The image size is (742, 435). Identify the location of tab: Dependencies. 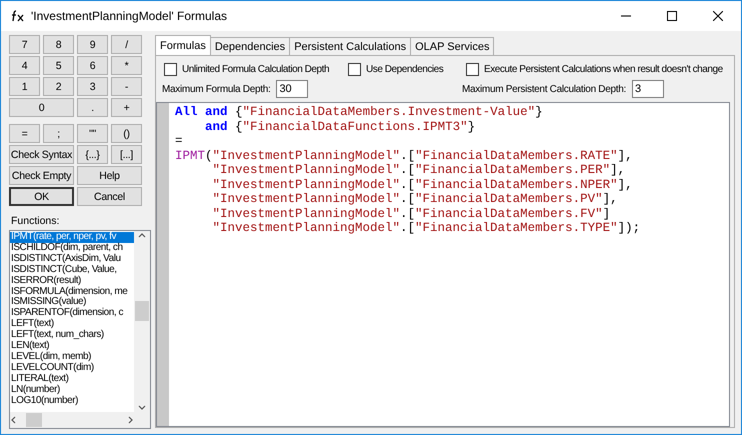
(250, 46).